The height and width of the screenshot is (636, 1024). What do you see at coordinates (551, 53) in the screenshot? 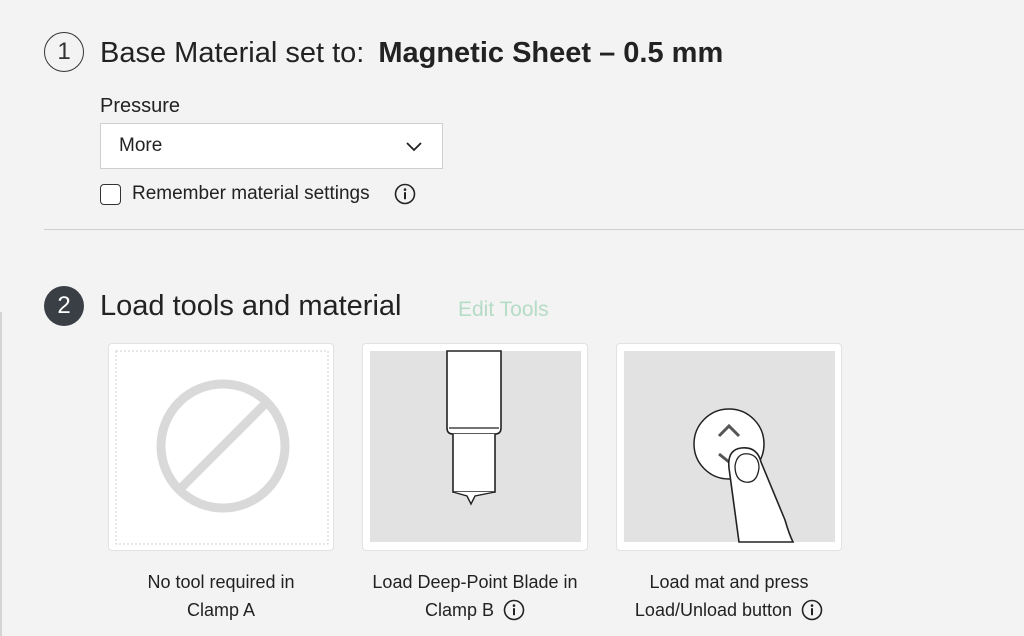
I see `base-material-value: Magnetic Sheet – 0.5 mm` at bounding box center [551, 53].